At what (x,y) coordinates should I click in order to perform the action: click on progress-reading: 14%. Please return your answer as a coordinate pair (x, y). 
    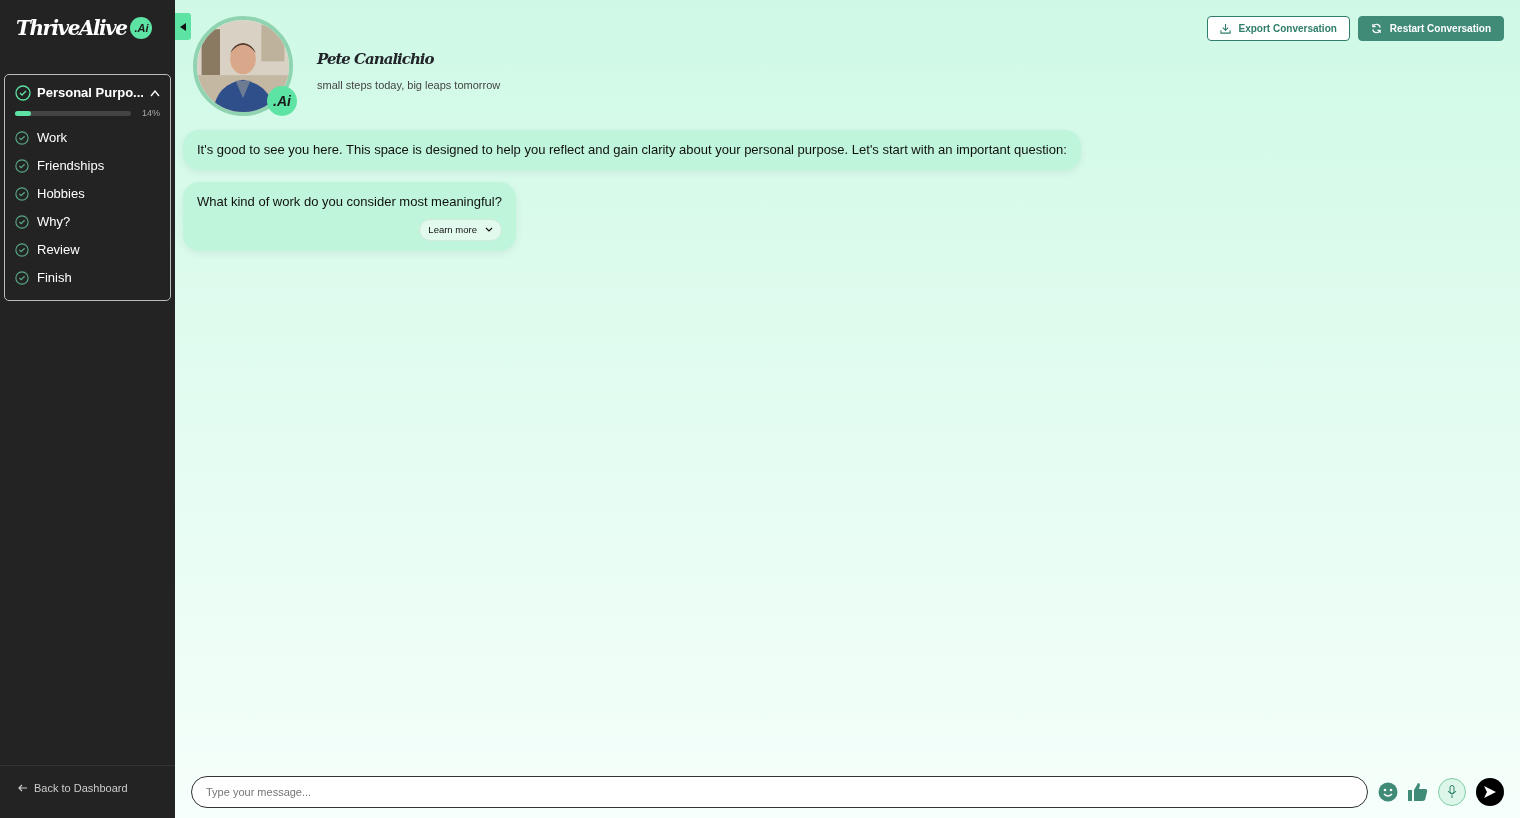
    Looking at the image, I should click on (151, 113).